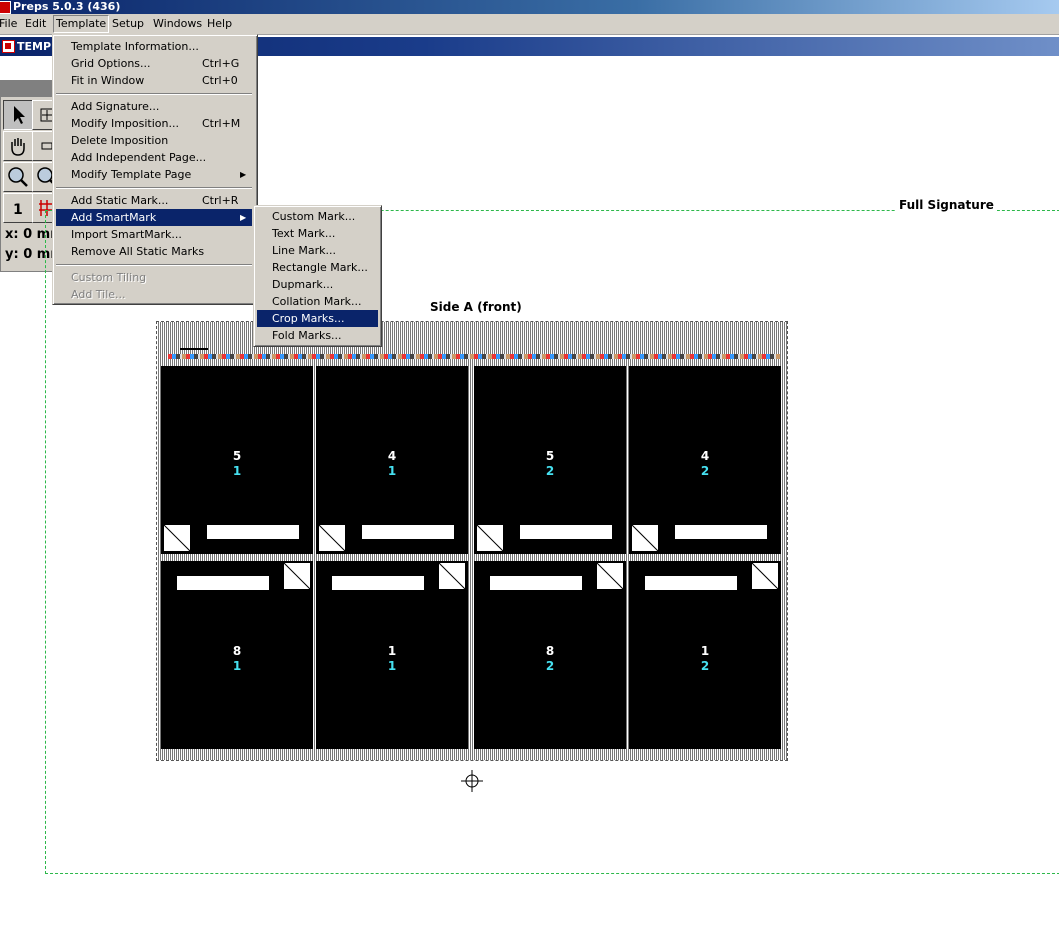 The image size is (1059, 934). Describe the element at coordinates (220, 80) in the screenshot. I see `menu-item-shortcut: Ctrl+0` at that location.